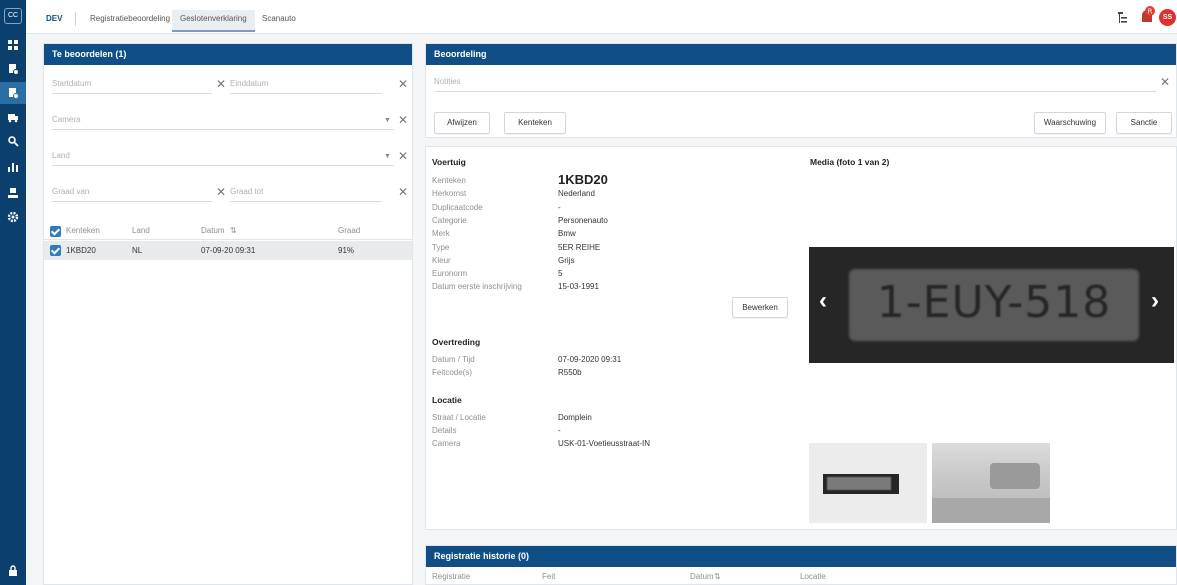 Image resolution: width=1177 pixels, height=585 pixels. What do you see at coordinates (130, 21) in the screenshot?
I see `tab-registratiebeoordeling: Registratiebeoordeling` at bounding box center [130, 21].